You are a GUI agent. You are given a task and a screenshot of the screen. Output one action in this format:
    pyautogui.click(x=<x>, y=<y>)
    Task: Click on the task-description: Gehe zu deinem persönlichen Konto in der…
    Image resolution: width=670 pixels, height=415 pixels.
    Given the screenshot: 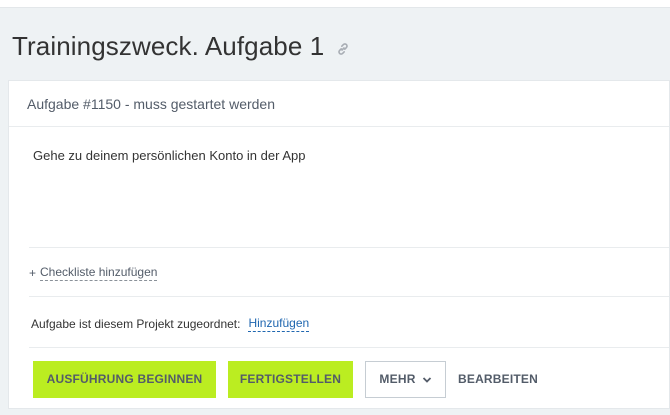 What is the action you would take?
    pyautogui.click(x=169, y=155)
    